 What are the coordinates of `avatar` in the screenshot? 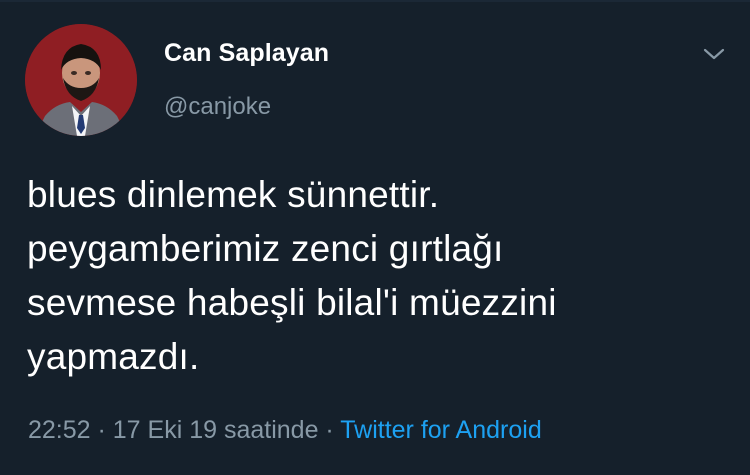 It's located at (81, 80).